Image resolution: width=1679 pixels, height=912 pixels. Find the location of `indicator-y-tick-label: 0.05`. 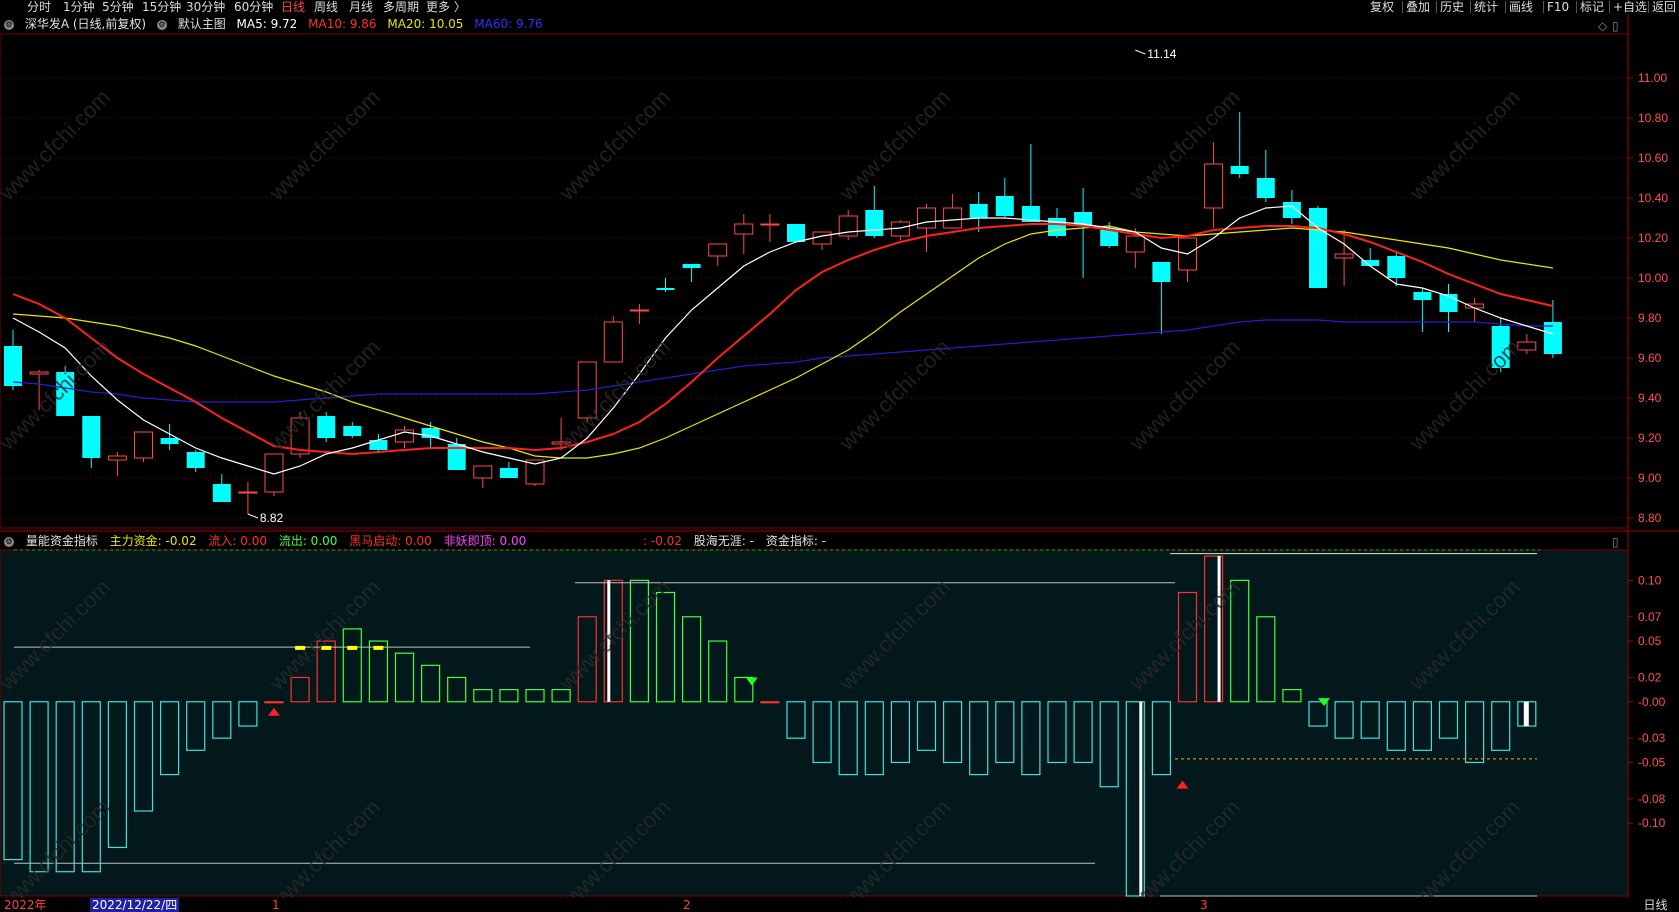

indicator-y-tick-label: 0.05 is located at coordinates (1650, 641).